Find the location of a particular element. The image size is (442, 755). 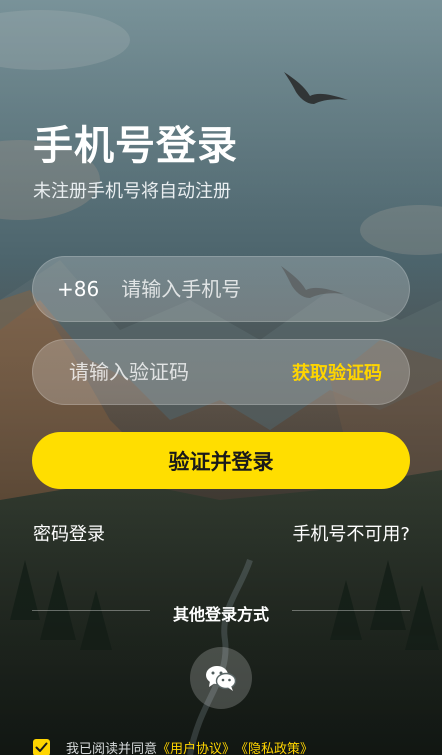

password-login-link: 密码登录 is located at coordinates (69, 533).